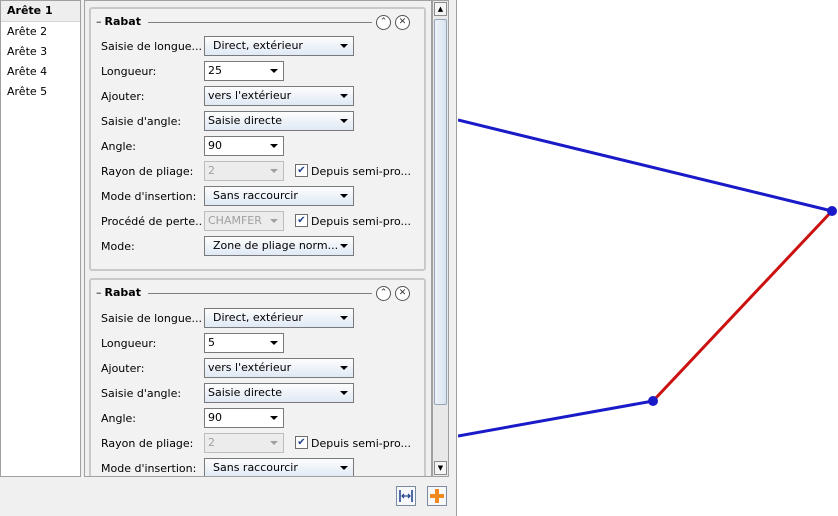 Image resolution: width=838 pixels, height=516 pixels. I want to click on mode-label: Mode:, so click(118, 246).